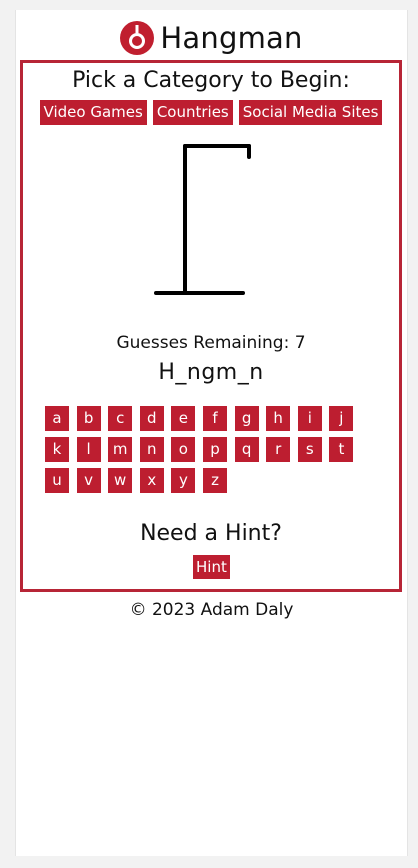  Describe the element at coordinates (211, 610) in the screenshot. I see `footer-copyright: © 2023 Adam Daly` at that location.